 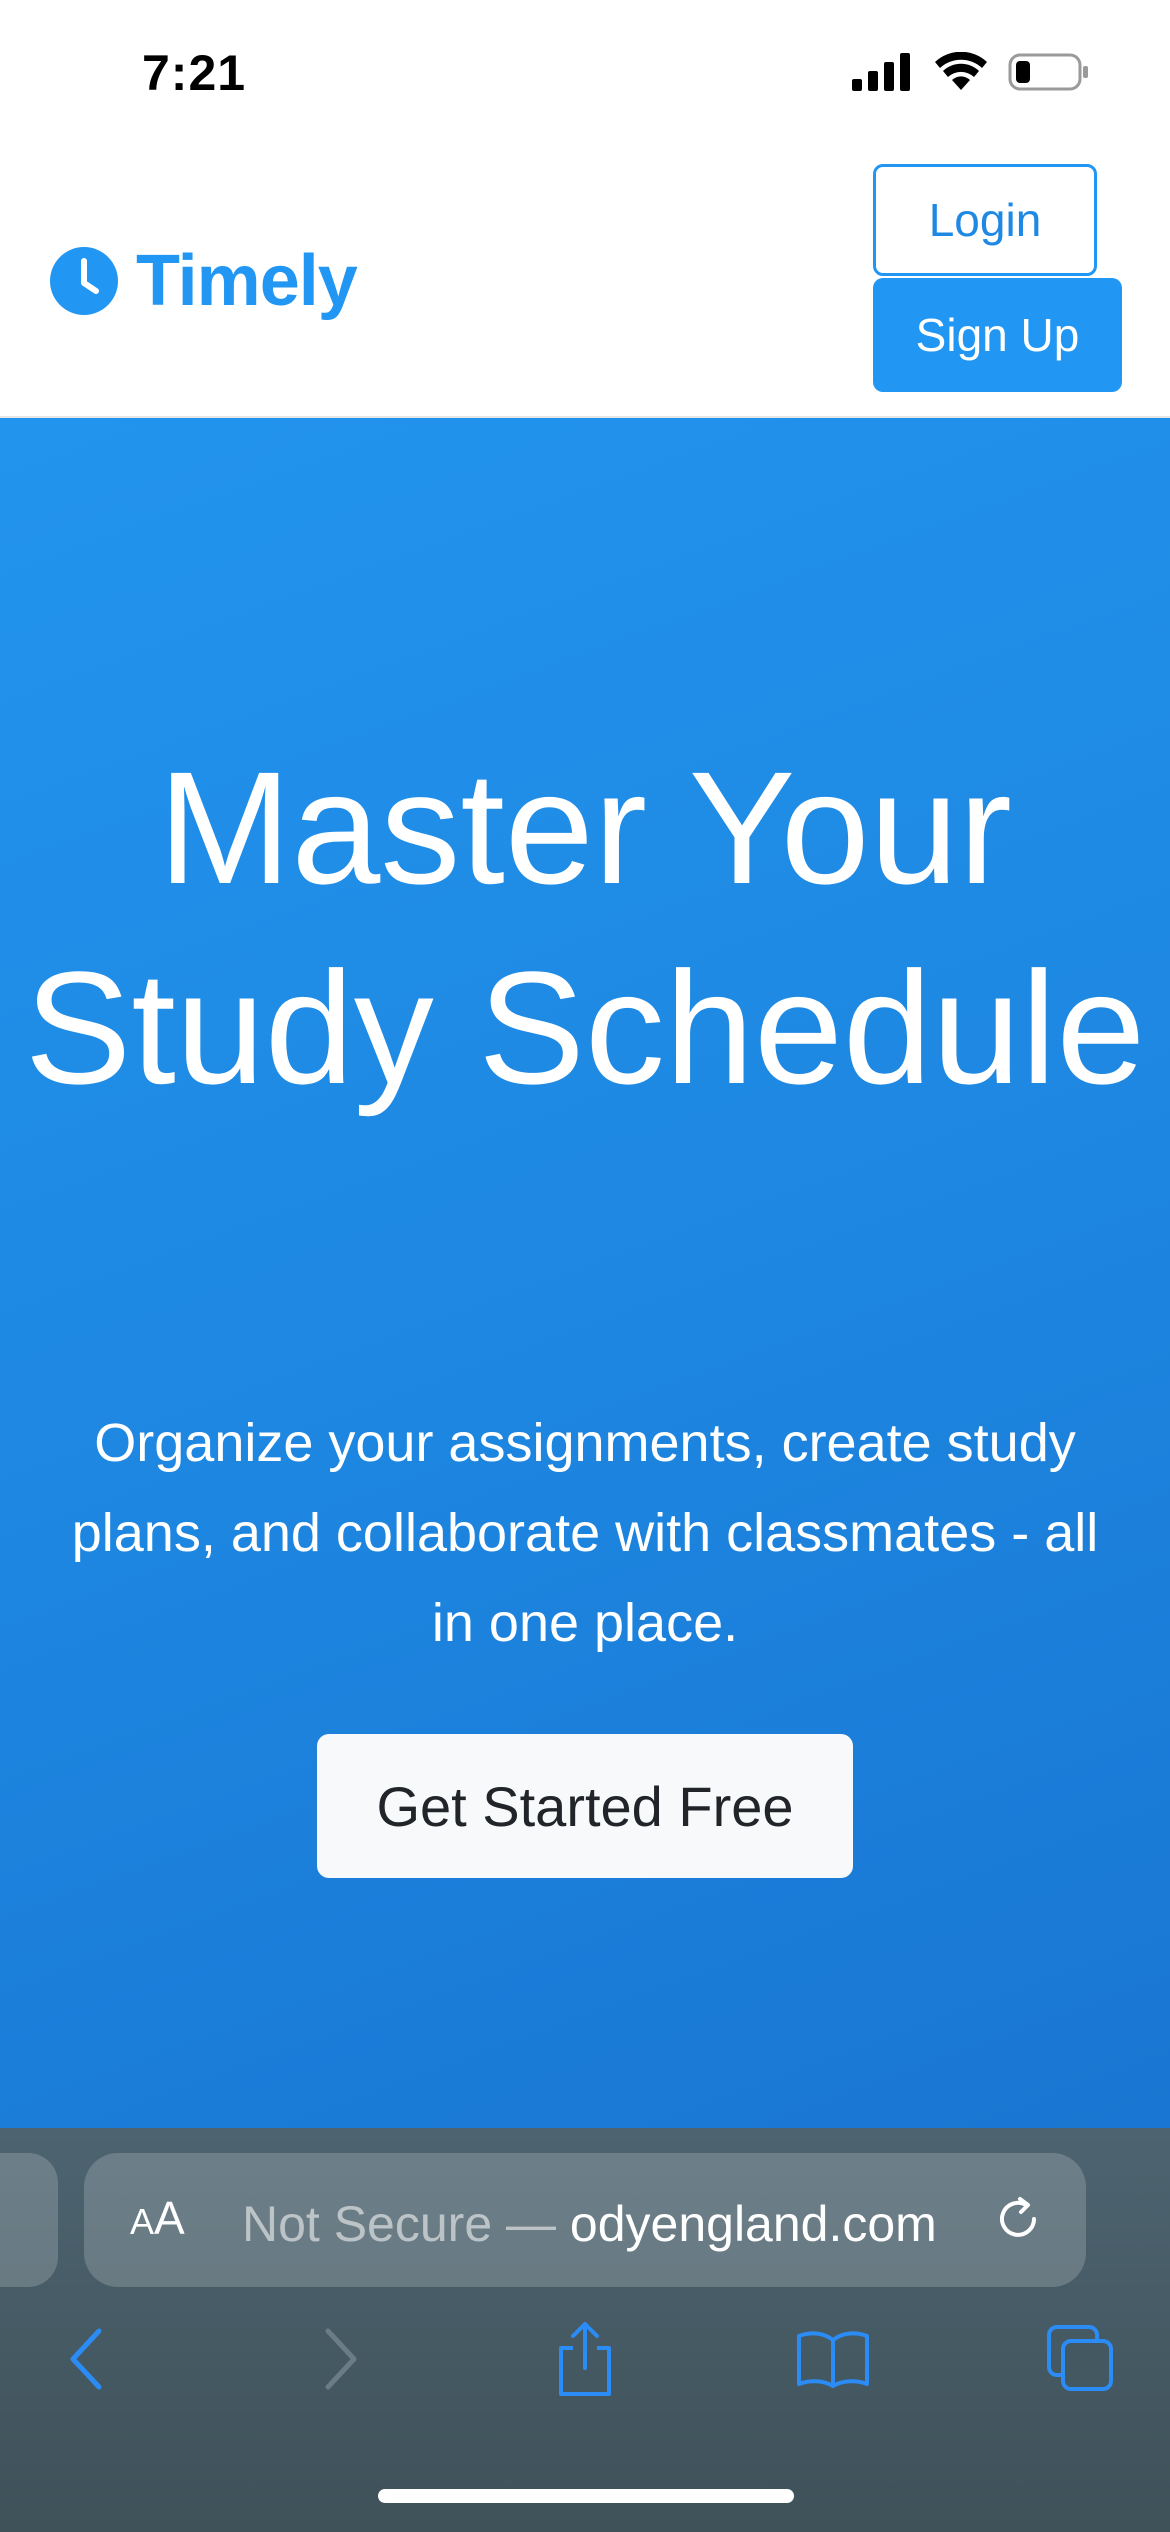 What do you see at coordinates (585, 284) in the screenshot?
I see `site-header: Timely Login Sign Up` at bounding box center [585, 284].